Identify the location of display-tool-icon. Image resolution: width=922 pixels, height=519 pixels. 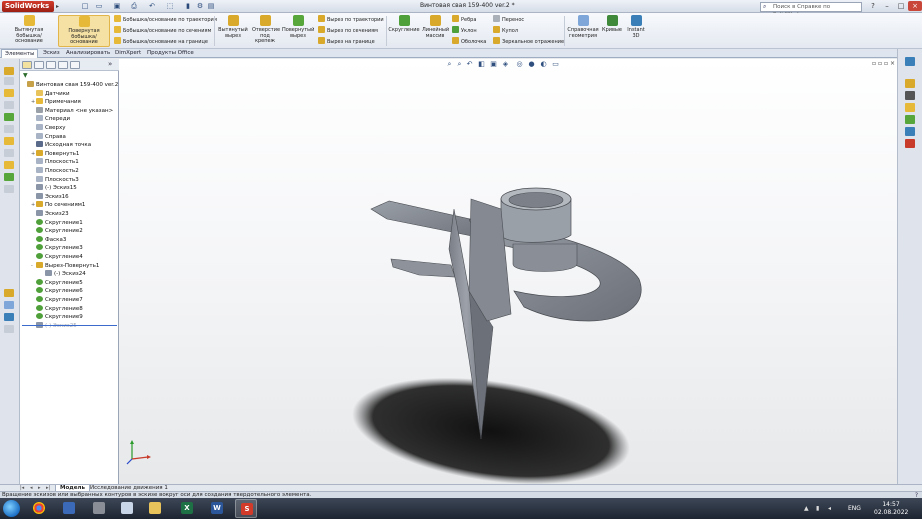
(9, 317).